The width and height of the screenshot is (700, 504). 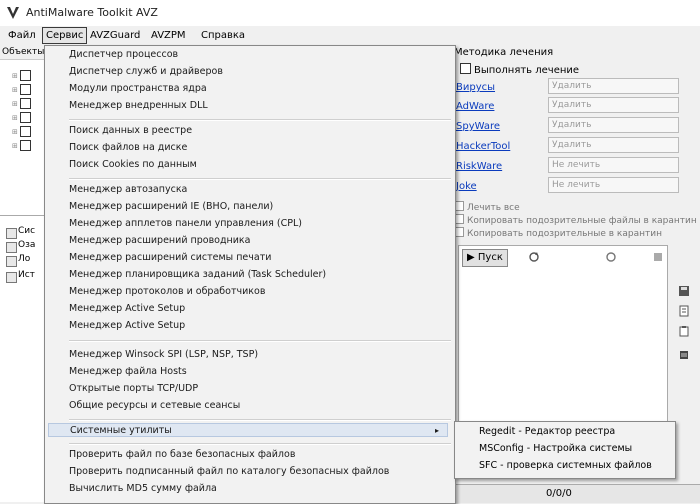 I want to click on threat-action-joke: Не лечить, so click(x=613, y=185).